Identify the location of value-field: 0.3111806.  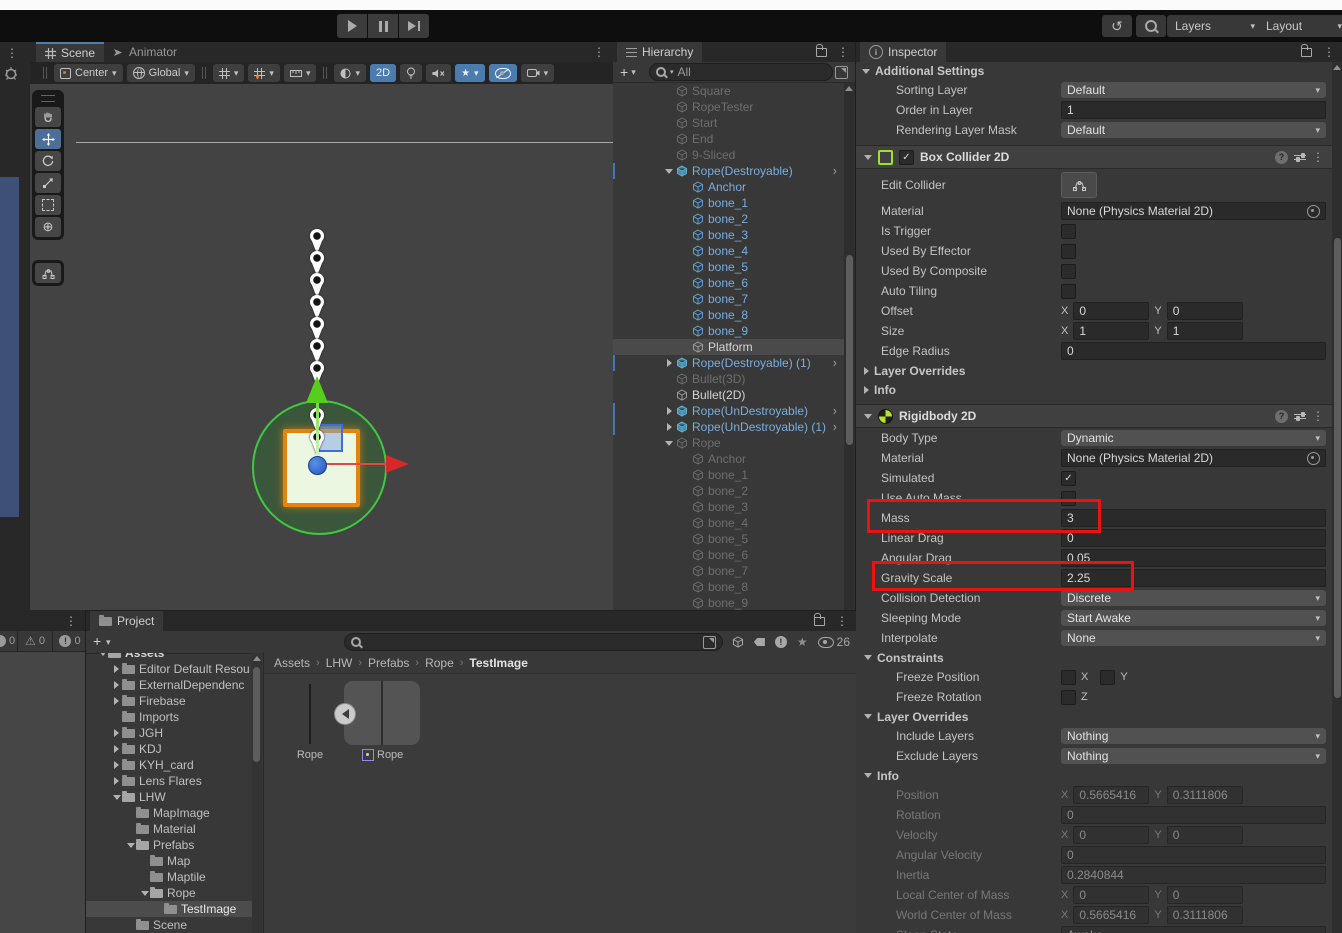
(1204, 795).